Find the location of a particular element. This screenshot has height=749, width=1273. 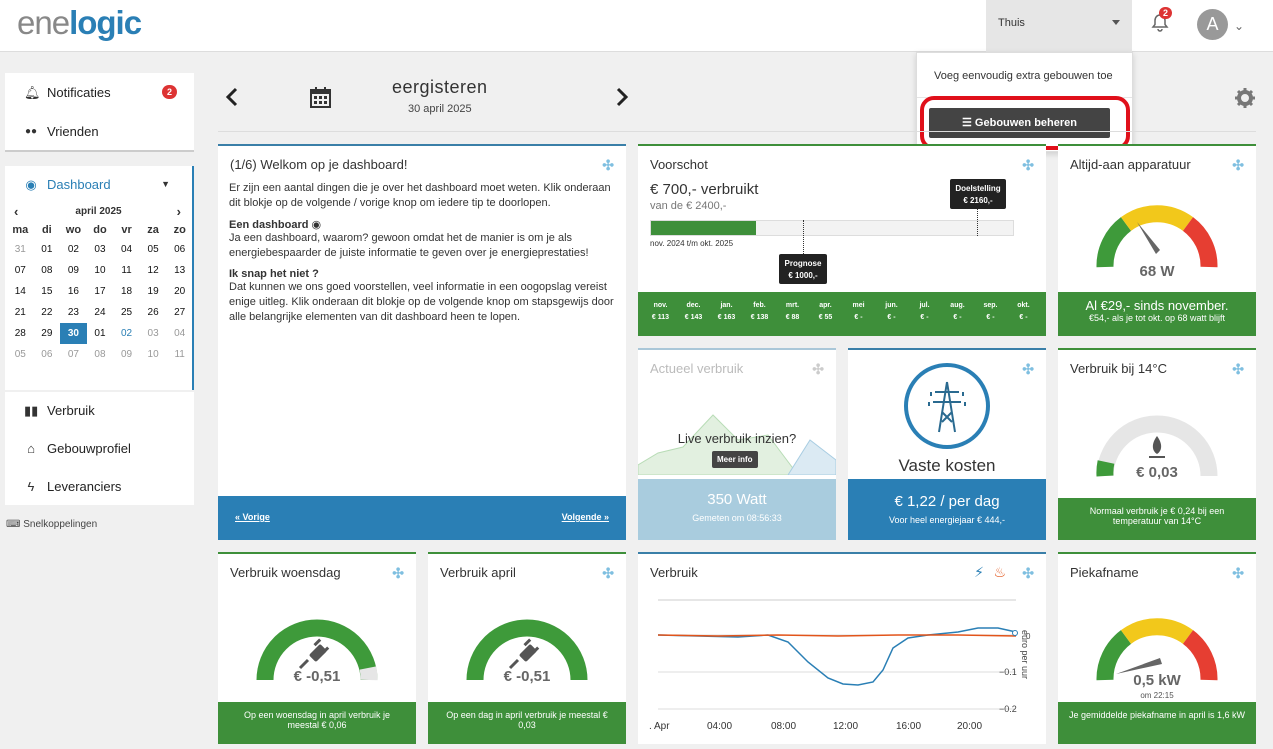

month-label: mei is located at coordinates (858, 305).